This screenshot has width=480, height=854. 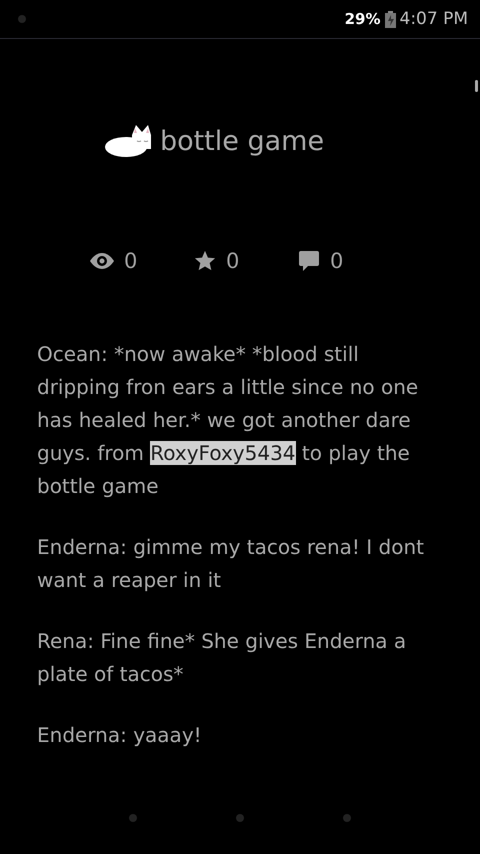 I want to click on sleeping-cat-icon, so click(x=129, y=141).